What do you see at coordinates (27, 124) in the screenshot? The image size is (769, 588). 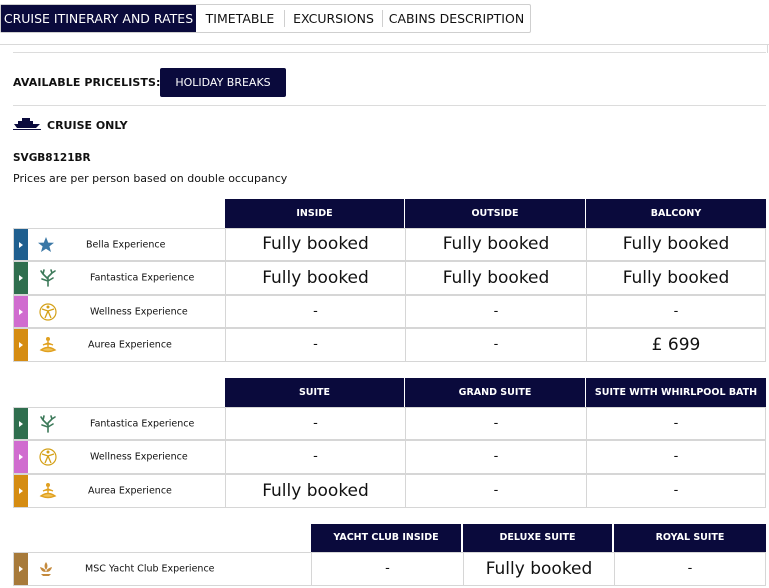 I see `ship-icon` at bounding box center [27, 124].